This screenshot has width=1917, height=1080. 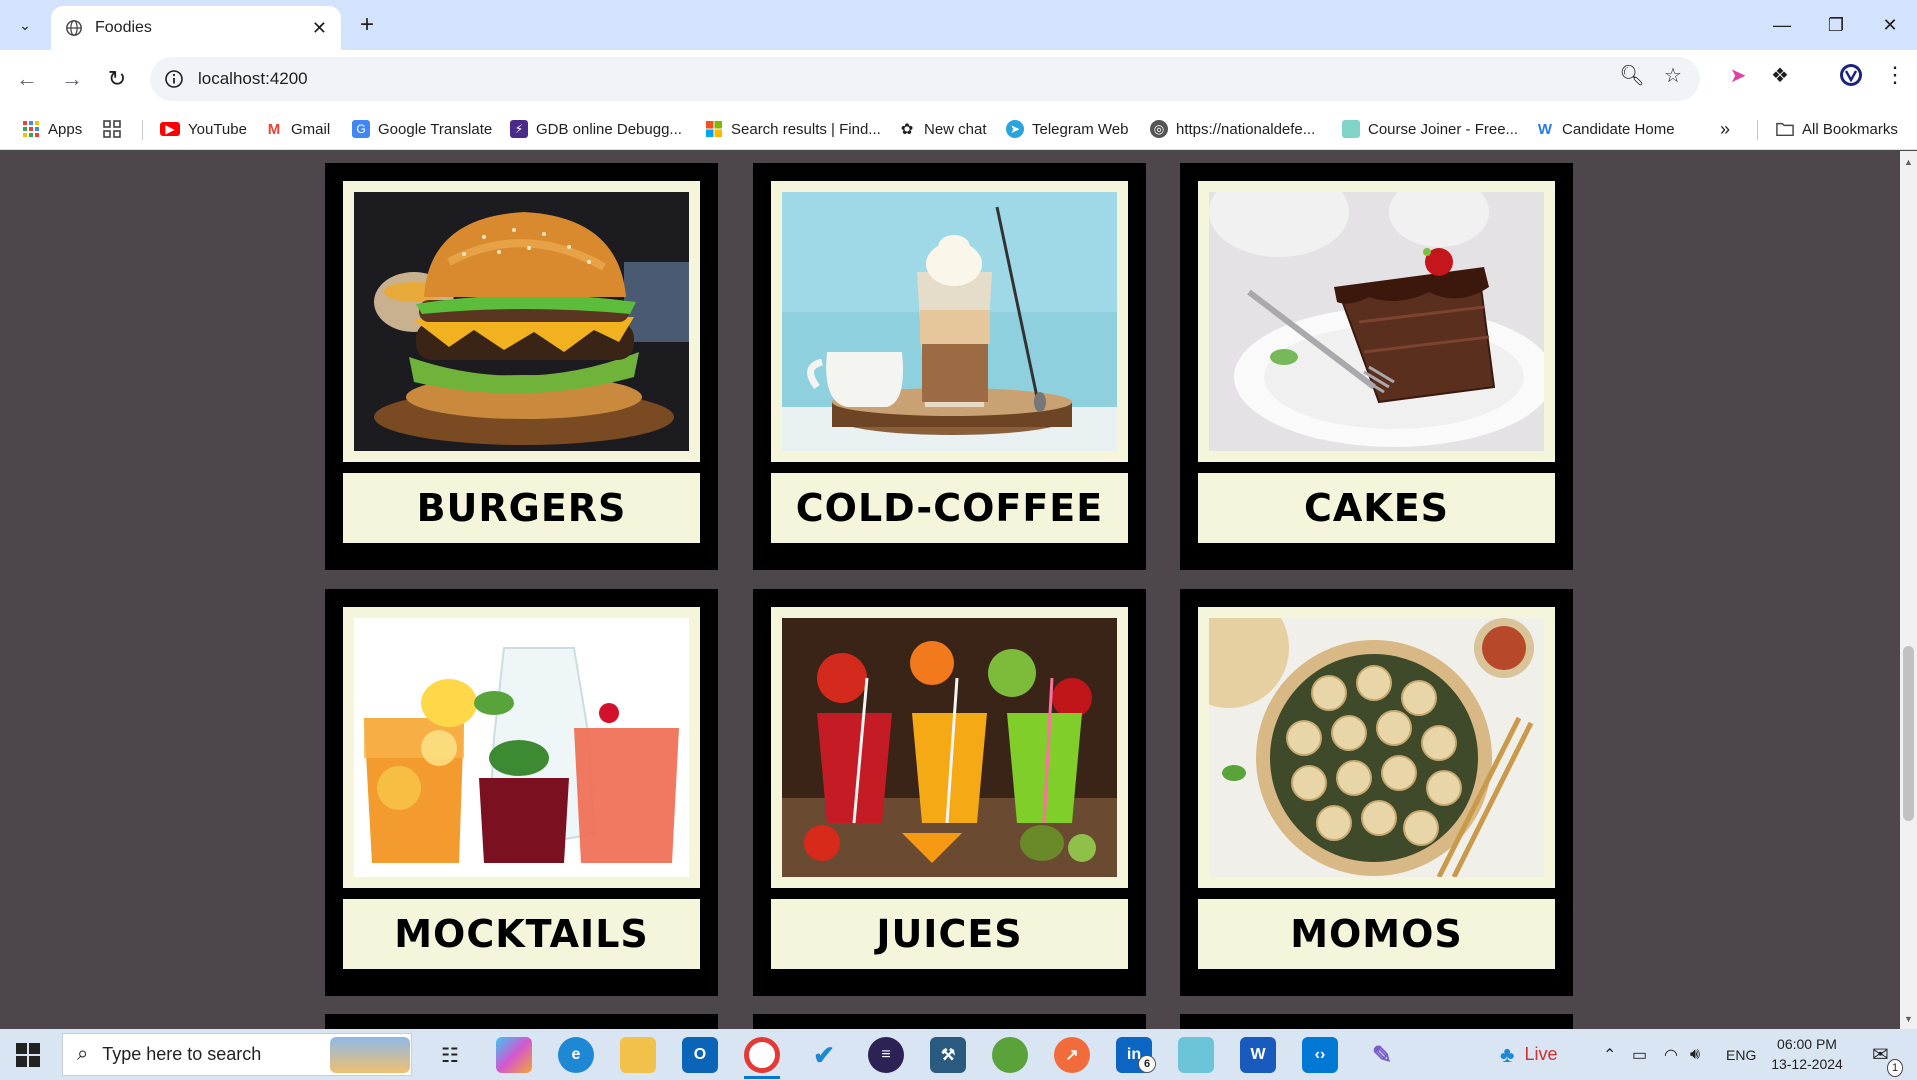 I want to click on site-info-icon, so click(x=174, y=79).